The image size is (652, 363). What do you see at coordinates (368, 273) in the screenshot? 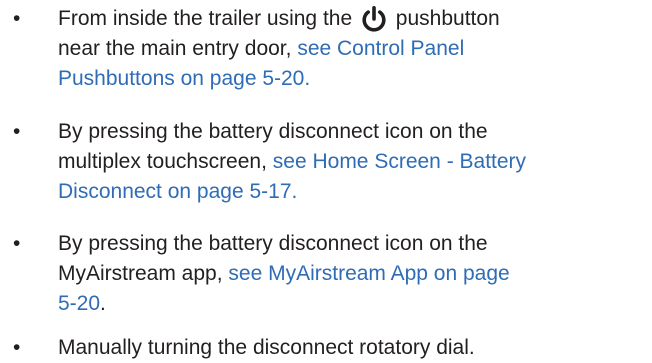
I see `myairstream-app-link: see MyAirstream App on page` at bounding box center [368, 273].